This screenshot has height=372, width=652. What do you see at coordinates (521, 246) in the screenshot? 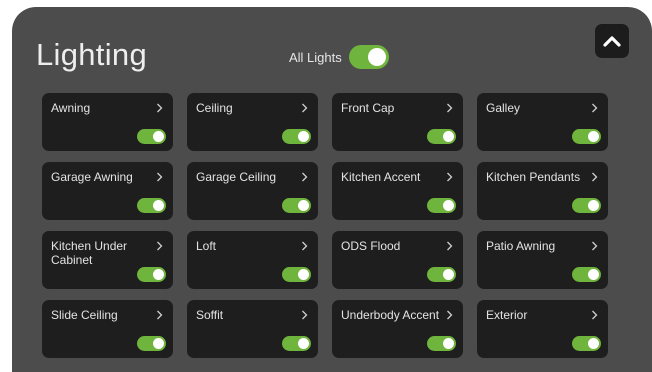
I see `light-label: Patio Awning` at bounding box center [521, 246].